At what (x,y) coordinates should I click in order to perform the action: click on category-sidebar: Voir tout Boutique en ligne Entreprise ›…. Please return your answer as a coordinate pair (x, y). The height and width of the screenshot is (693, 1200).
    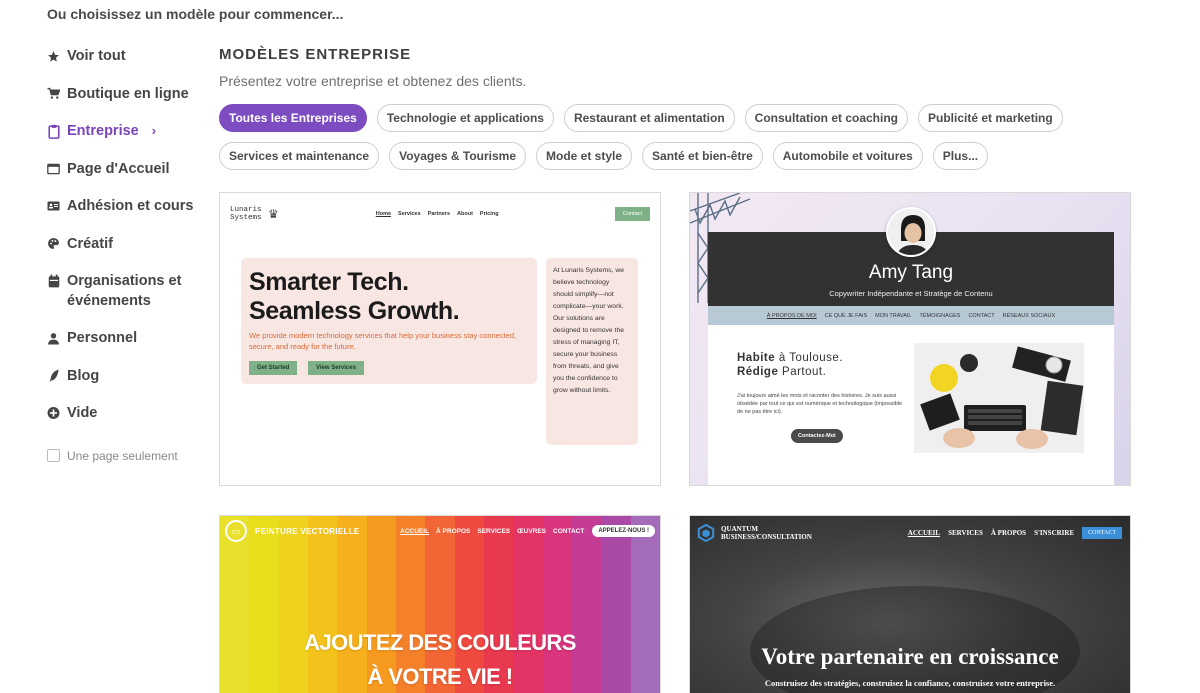
    Looking at the image, I should click on (127, 254).